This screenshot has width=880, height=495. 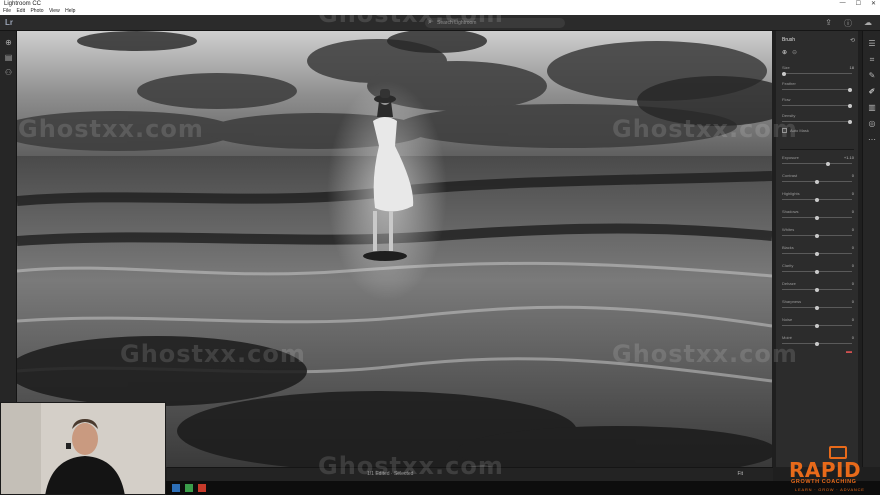 What do you see at coordinates (872, 140) in the screenshot?
I see `more-icon: ⋯` at bounding box center [872, 140].